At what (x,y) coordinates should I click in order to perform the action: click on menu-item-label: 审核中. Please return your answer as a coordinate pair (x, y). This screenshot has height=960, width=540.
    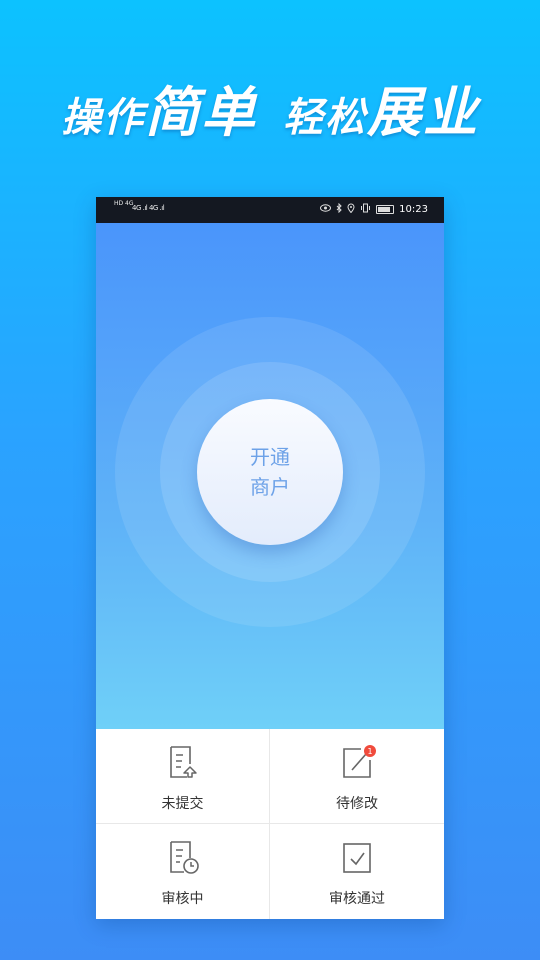
    Looking at the image, I should click on (182, 899).